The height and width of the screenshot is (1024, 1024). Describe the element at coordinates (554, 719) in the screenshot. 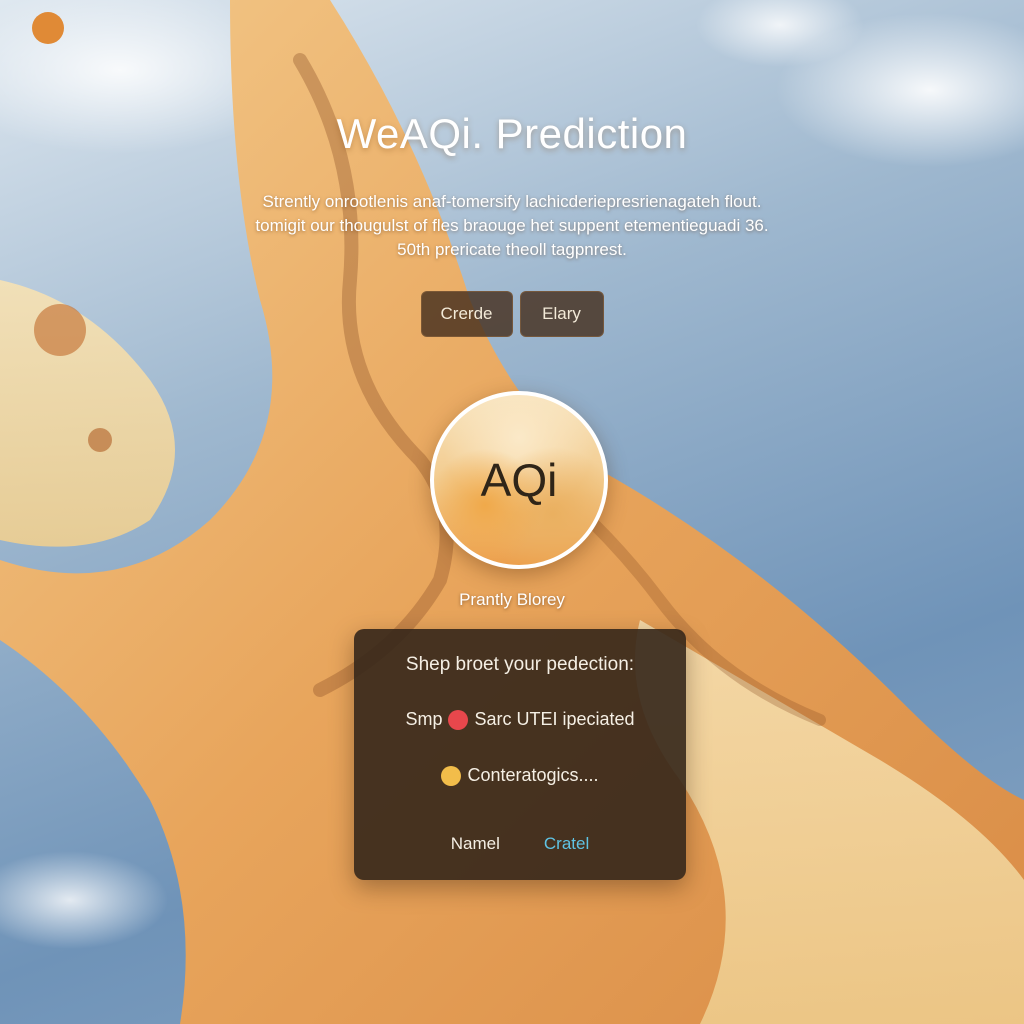

I see `option-1-text: Sarc UTEI ipeciated` at that location.